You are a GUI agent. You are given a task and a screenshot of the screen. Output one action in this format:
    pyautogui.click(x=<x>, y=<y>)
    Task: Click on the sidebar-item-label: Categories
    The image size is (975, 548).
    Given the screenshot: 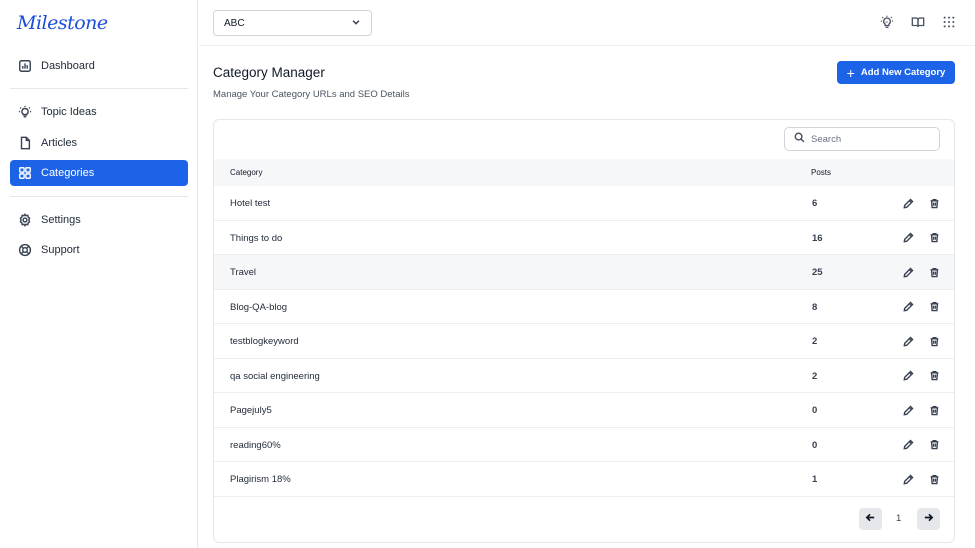 What is the action you would take?
    pyautogui.click(x=68, y=173)
    